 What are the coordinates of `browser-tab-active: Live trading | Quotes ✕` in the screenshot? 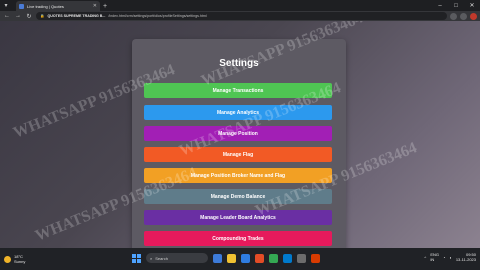 It's located at (58, 6).